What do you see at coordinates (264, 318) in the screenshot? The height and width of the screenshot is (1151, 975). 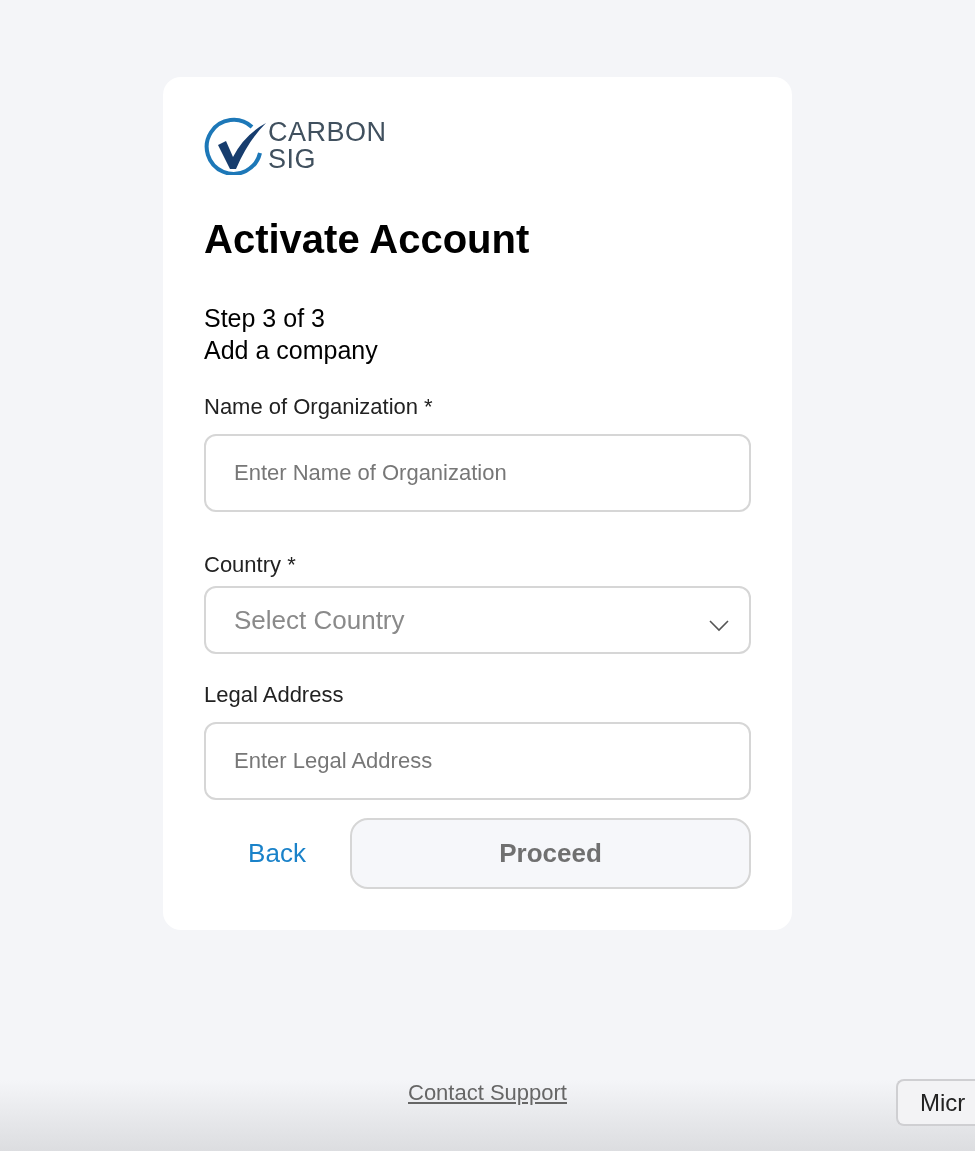 I see `step-text: Step 3 of 3` at bounding box center [264, 318].